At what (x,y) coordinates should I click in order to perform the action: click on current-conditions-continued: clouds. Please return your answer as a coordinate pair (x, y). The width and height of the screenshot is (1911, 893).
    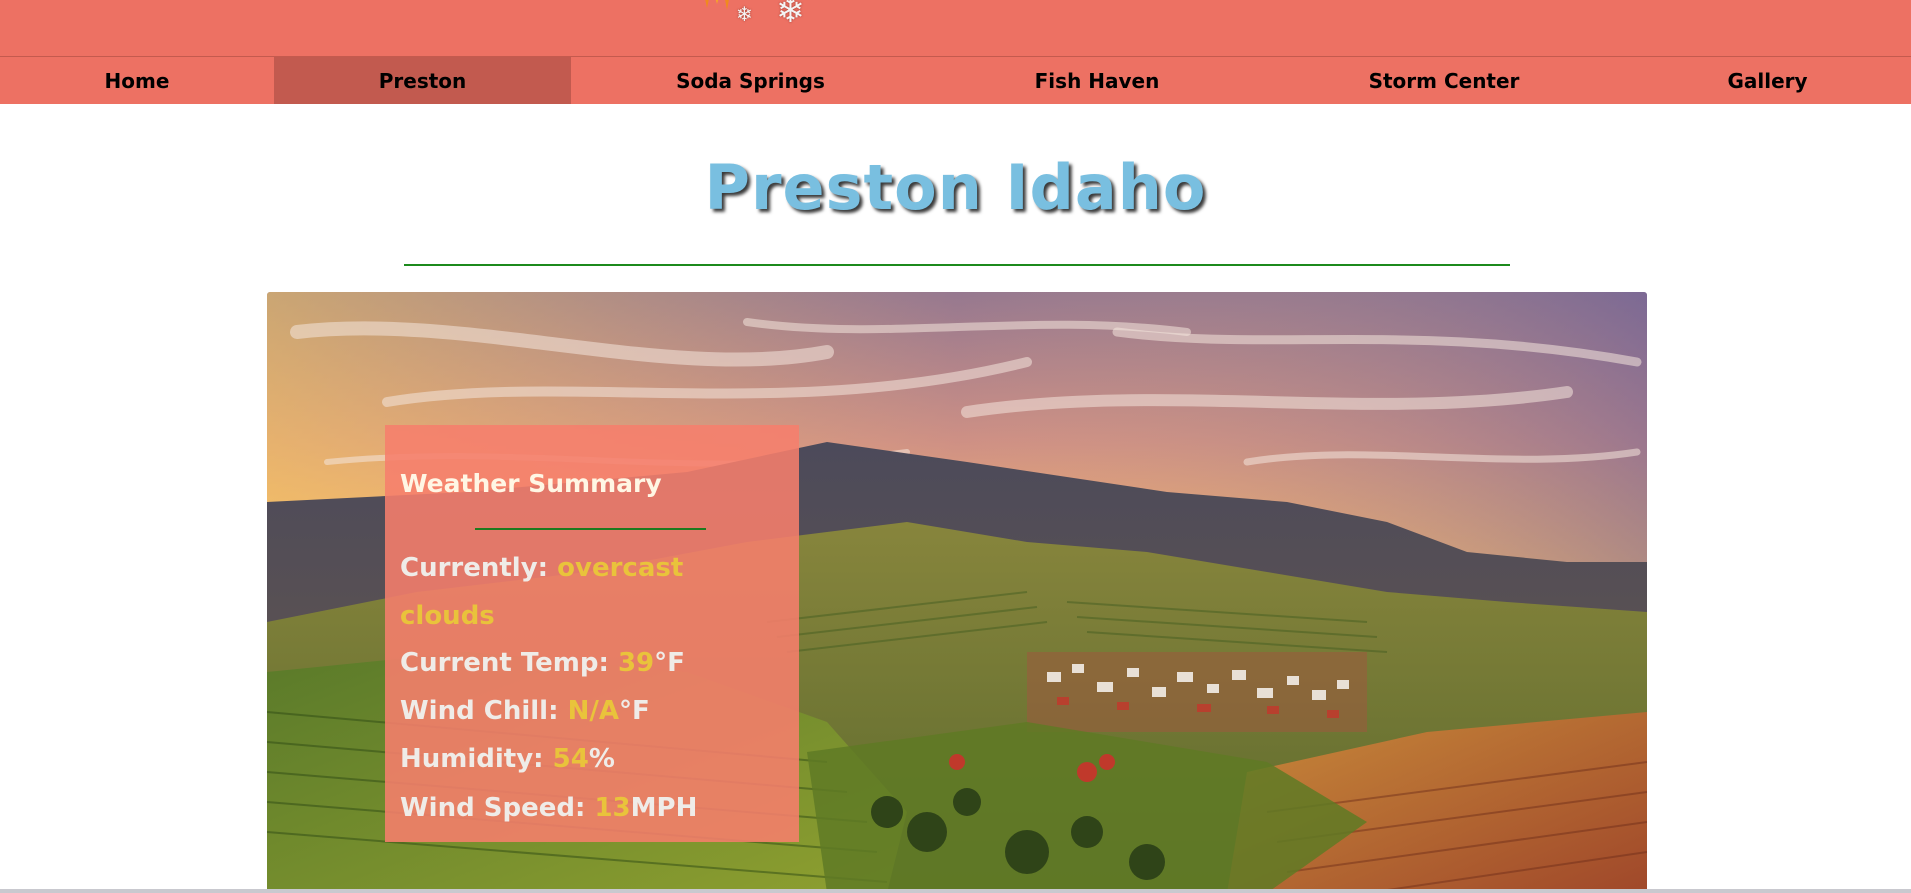
    Looking at the image, I should click on (447, 616).